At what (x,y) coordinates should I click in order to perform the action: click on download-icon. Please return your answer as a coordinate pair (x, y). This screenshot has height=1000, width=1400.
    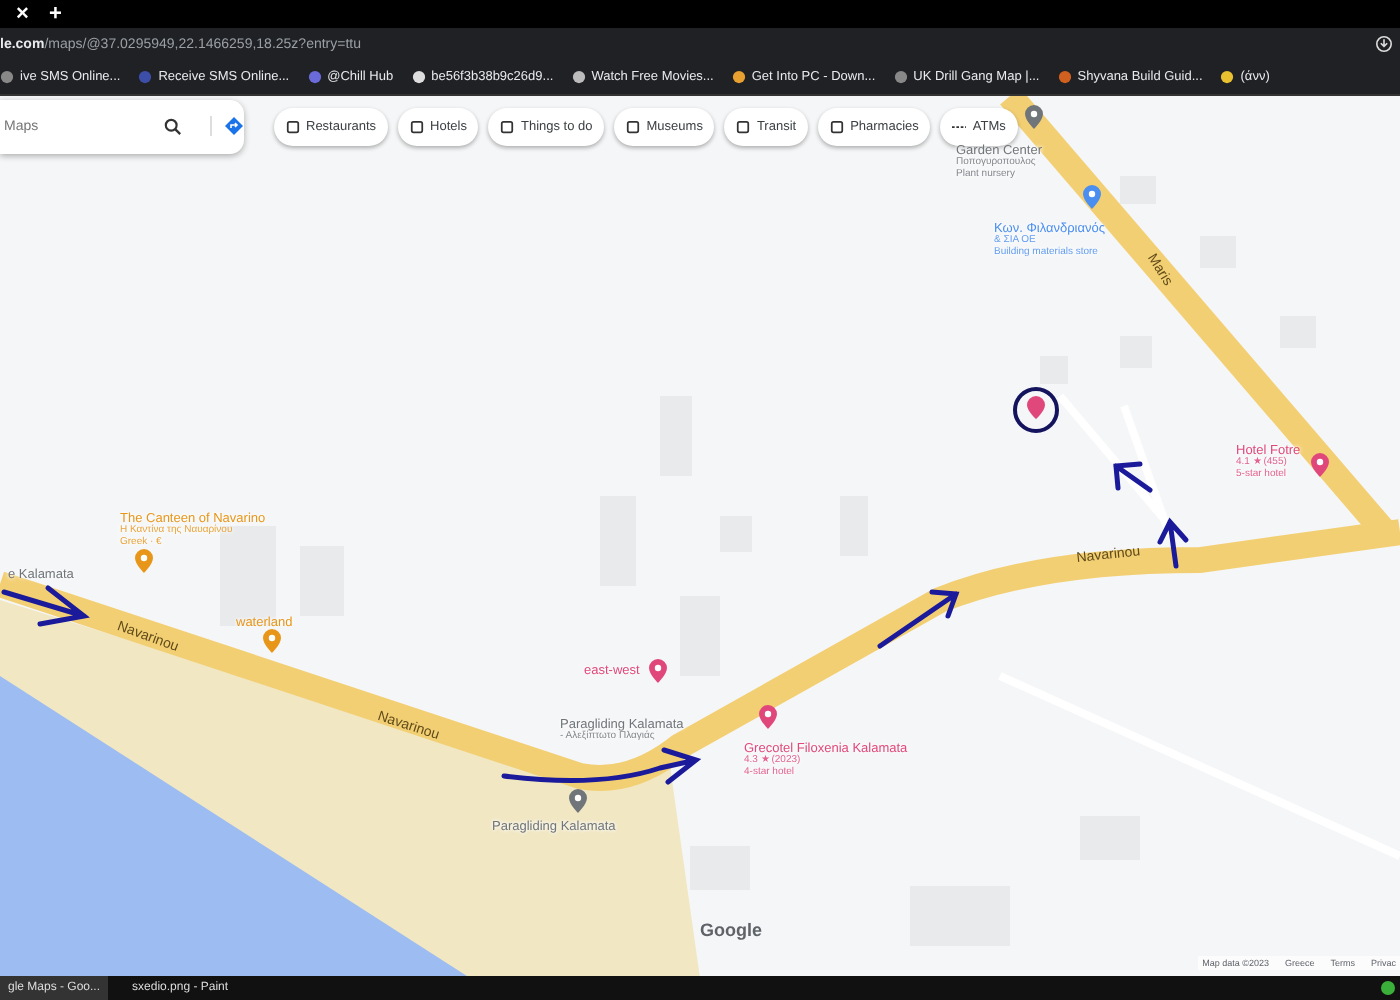
    Looking at the image, I should click on (1384, 44).